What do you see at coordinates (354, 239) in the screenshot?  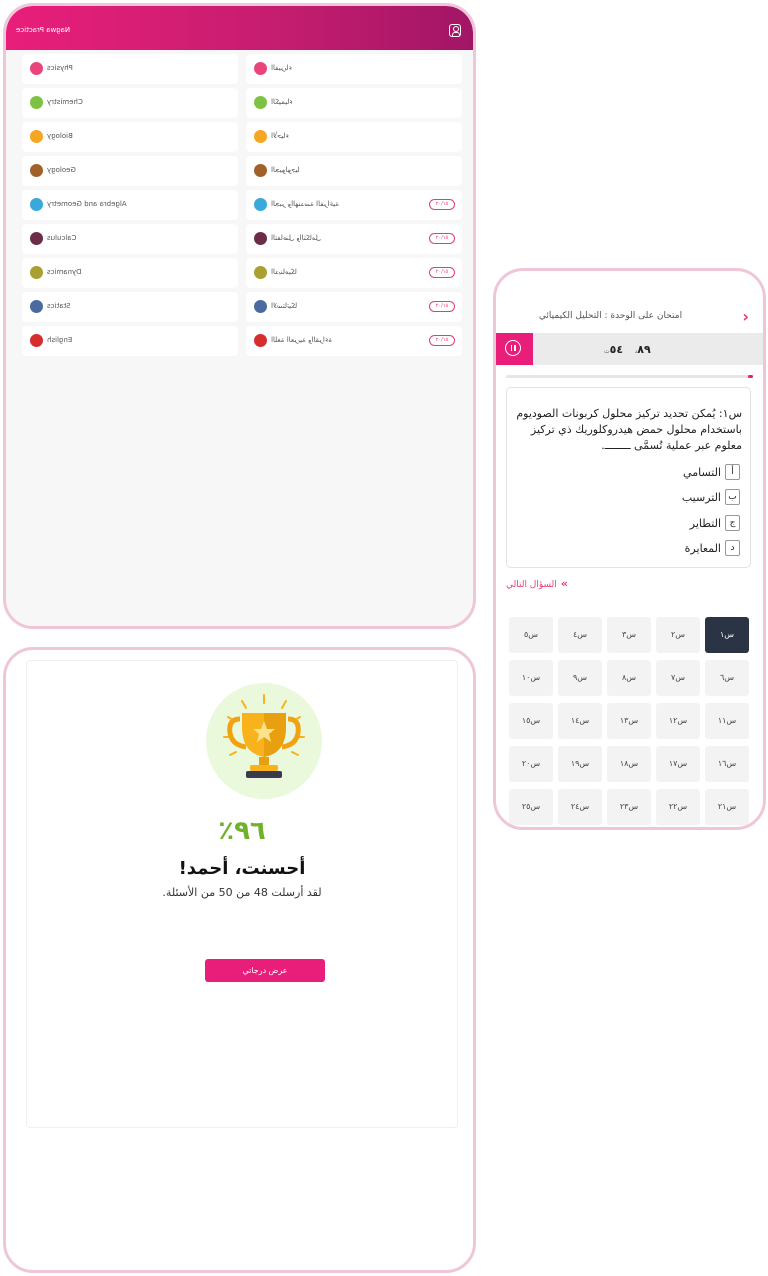 I see `subject-card: التفاضل والتكامل ٢٠/١٥` at bounding box center [354, 239].